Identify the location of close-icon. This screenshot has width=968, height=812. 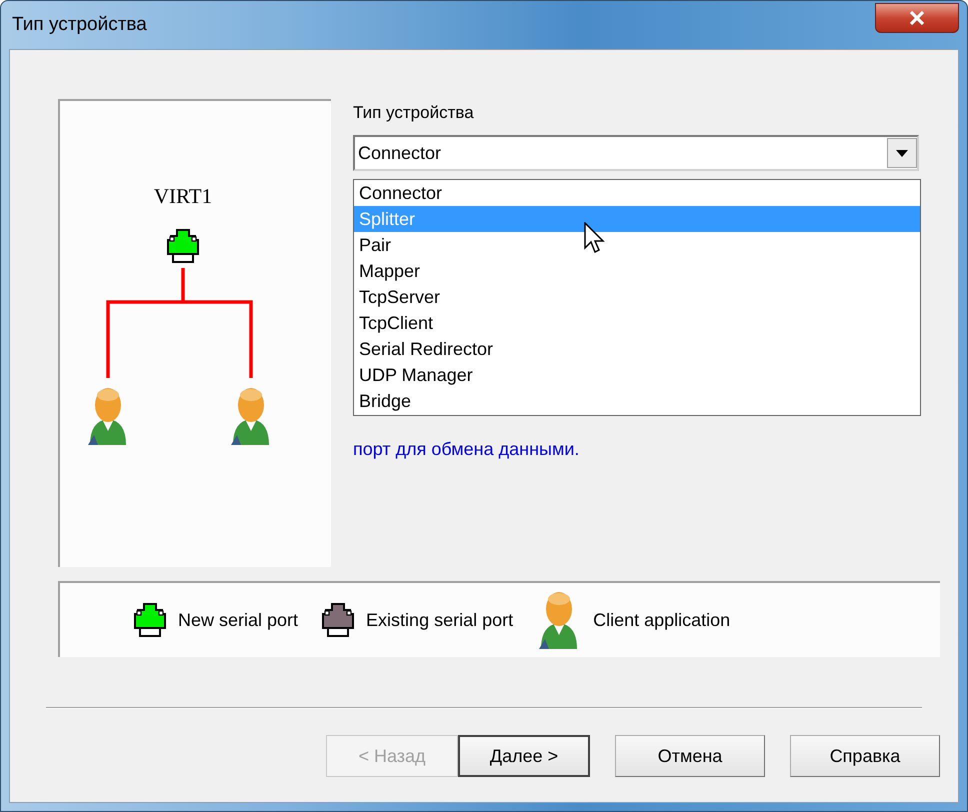
(917, 18).